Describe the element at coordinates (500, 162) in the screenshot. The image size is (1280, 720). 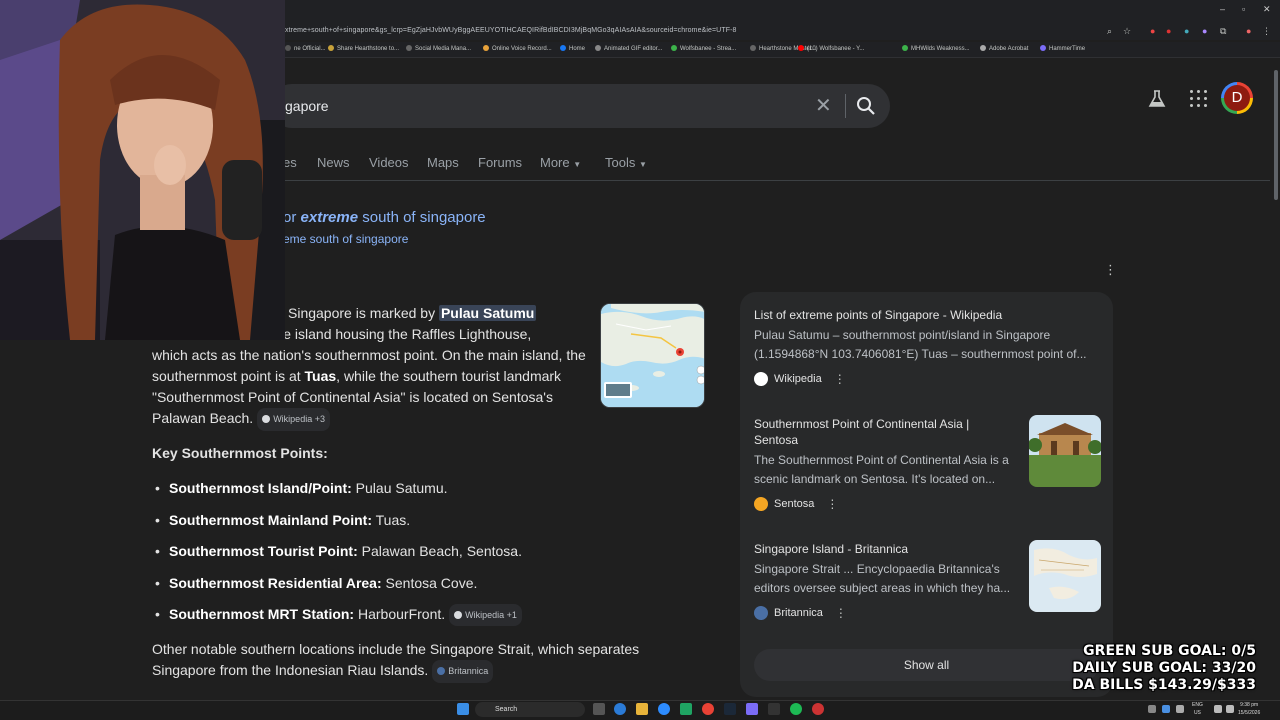
I see `tab-forums: Forums` at that location.